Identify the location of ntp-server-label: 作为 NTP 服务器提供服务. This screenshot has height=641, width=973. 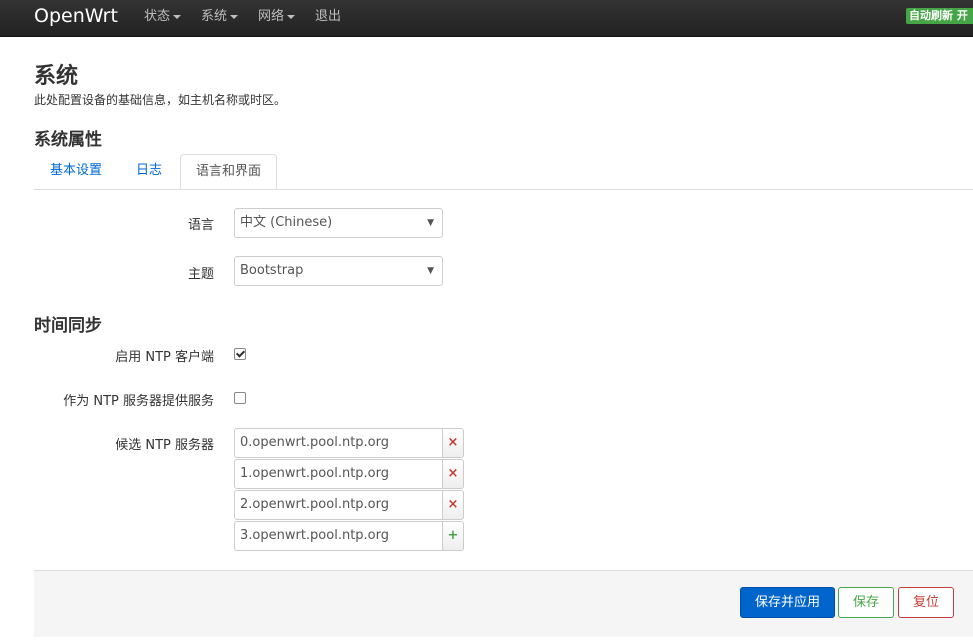
(138, 401).